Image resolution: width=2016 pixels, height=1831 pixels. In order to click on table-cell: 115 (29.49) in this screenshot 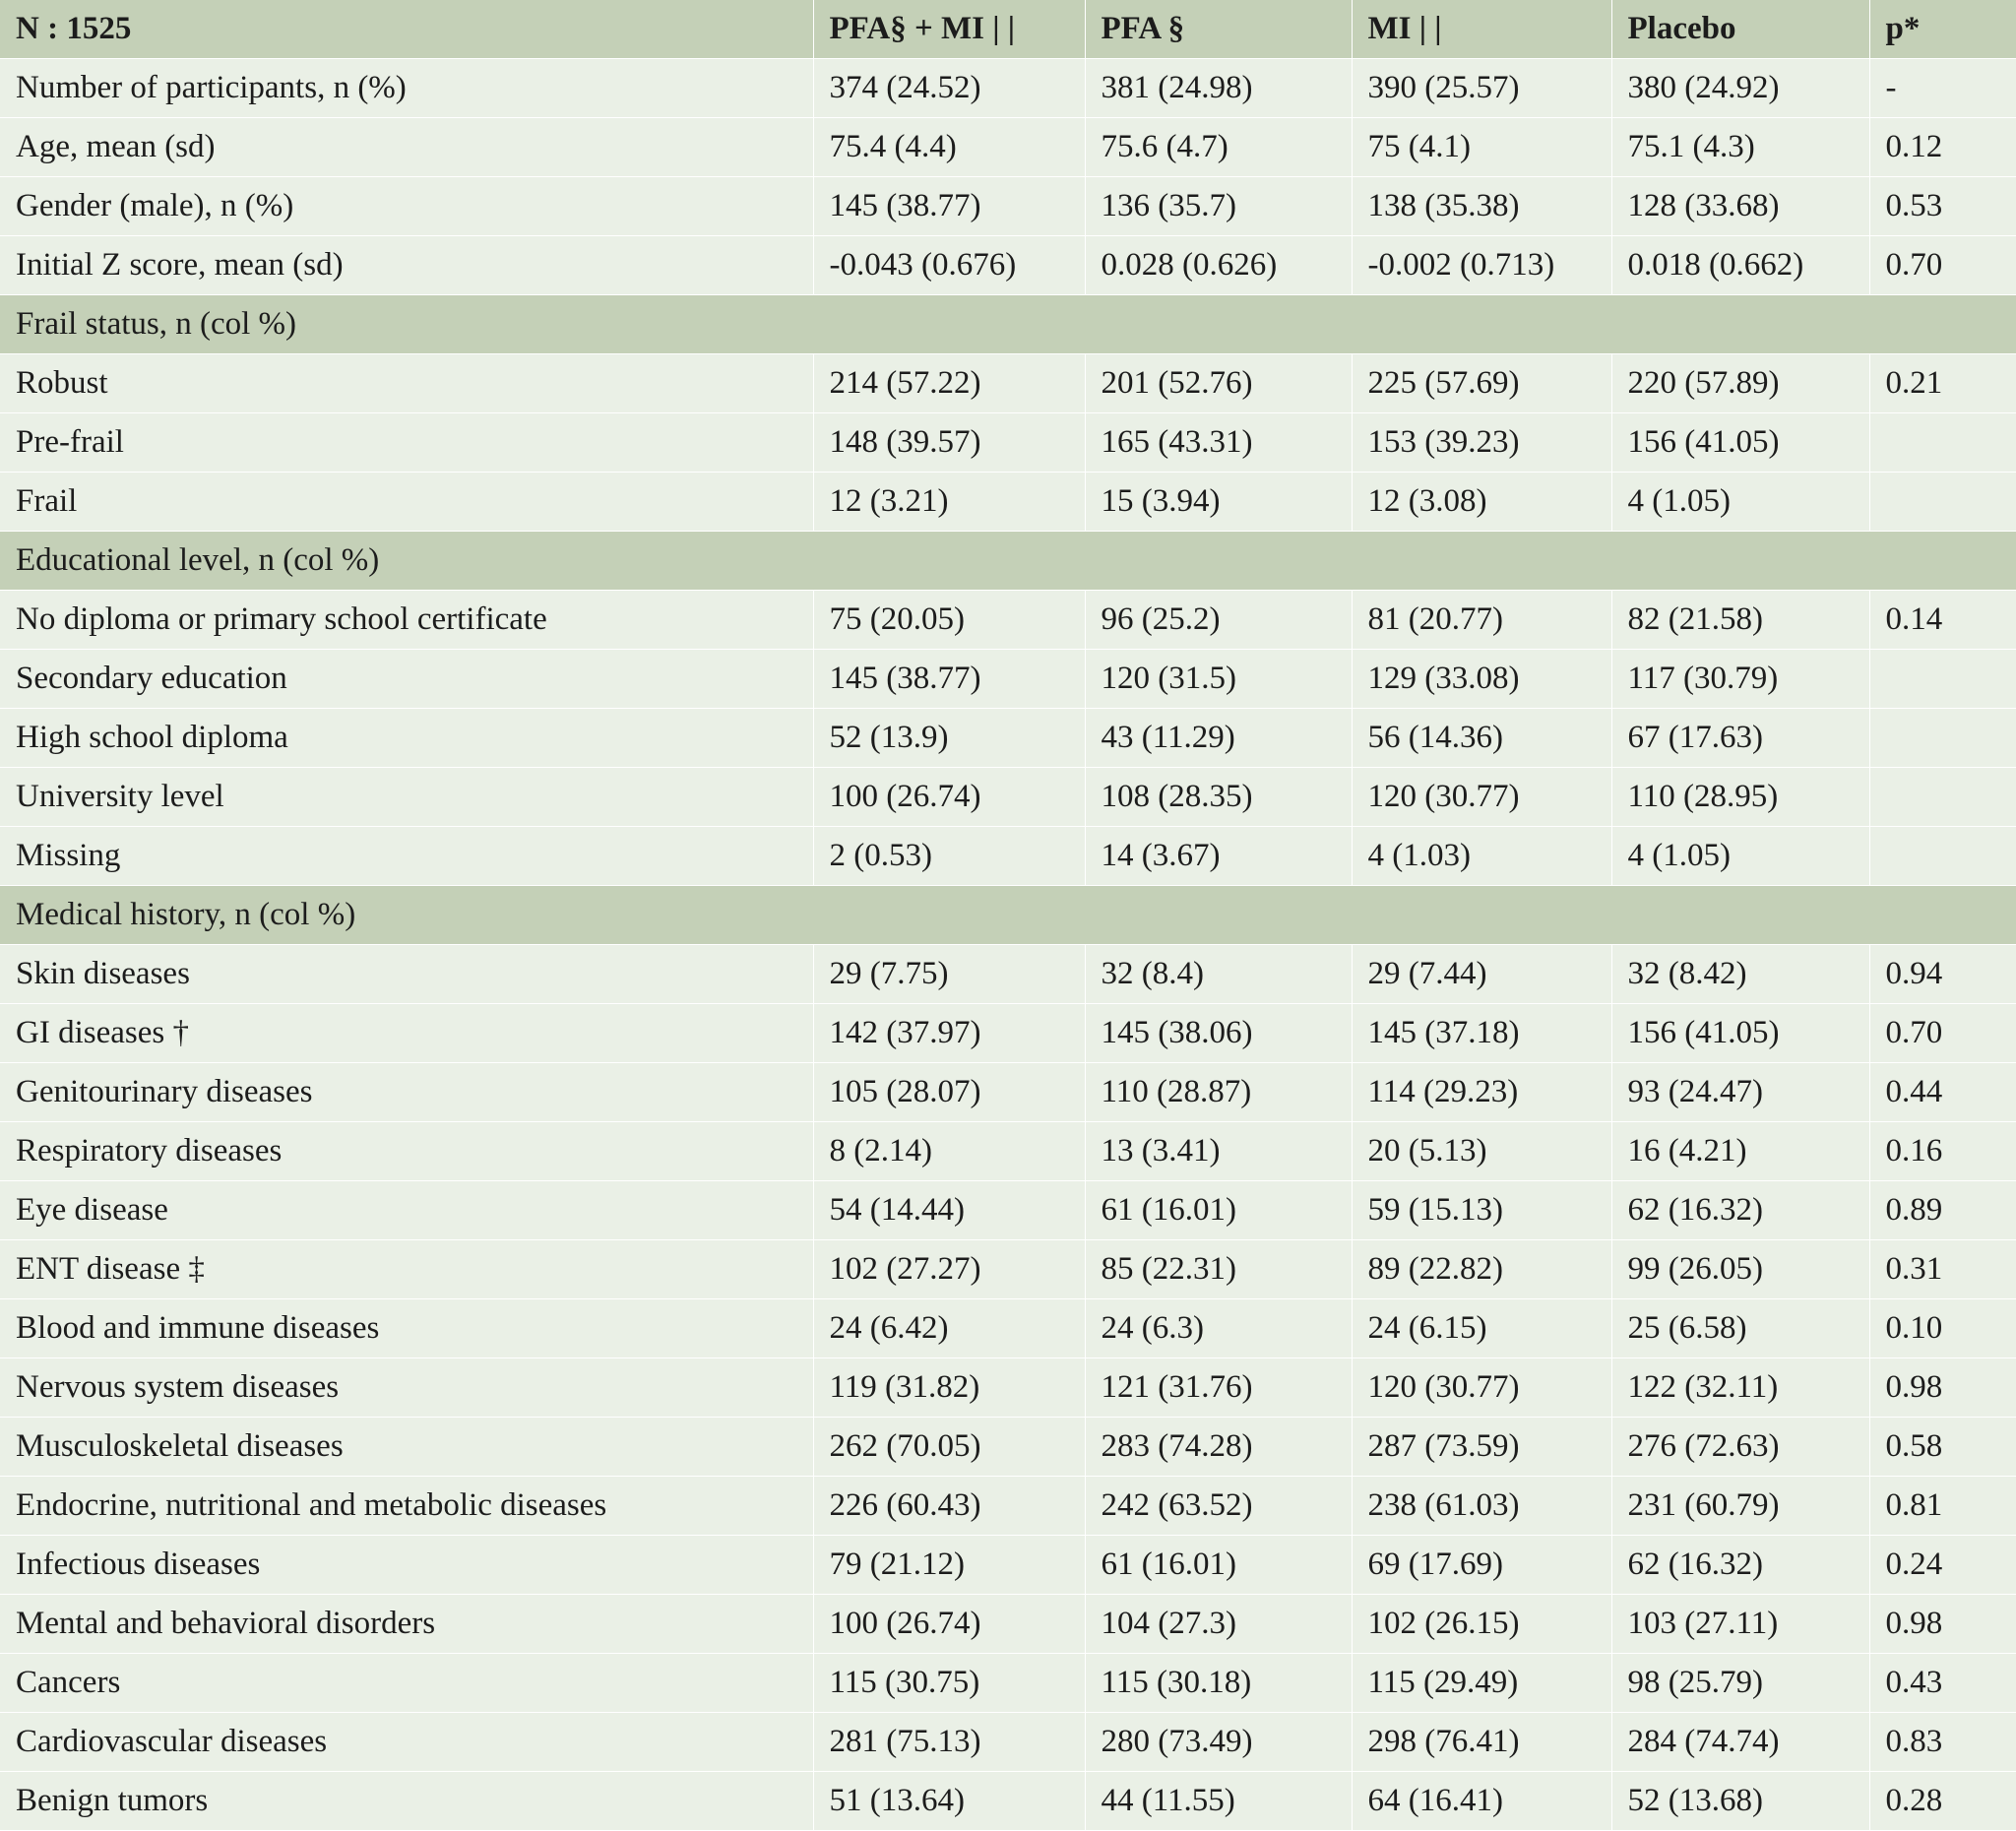, I will do `click(1482, 1683)`.